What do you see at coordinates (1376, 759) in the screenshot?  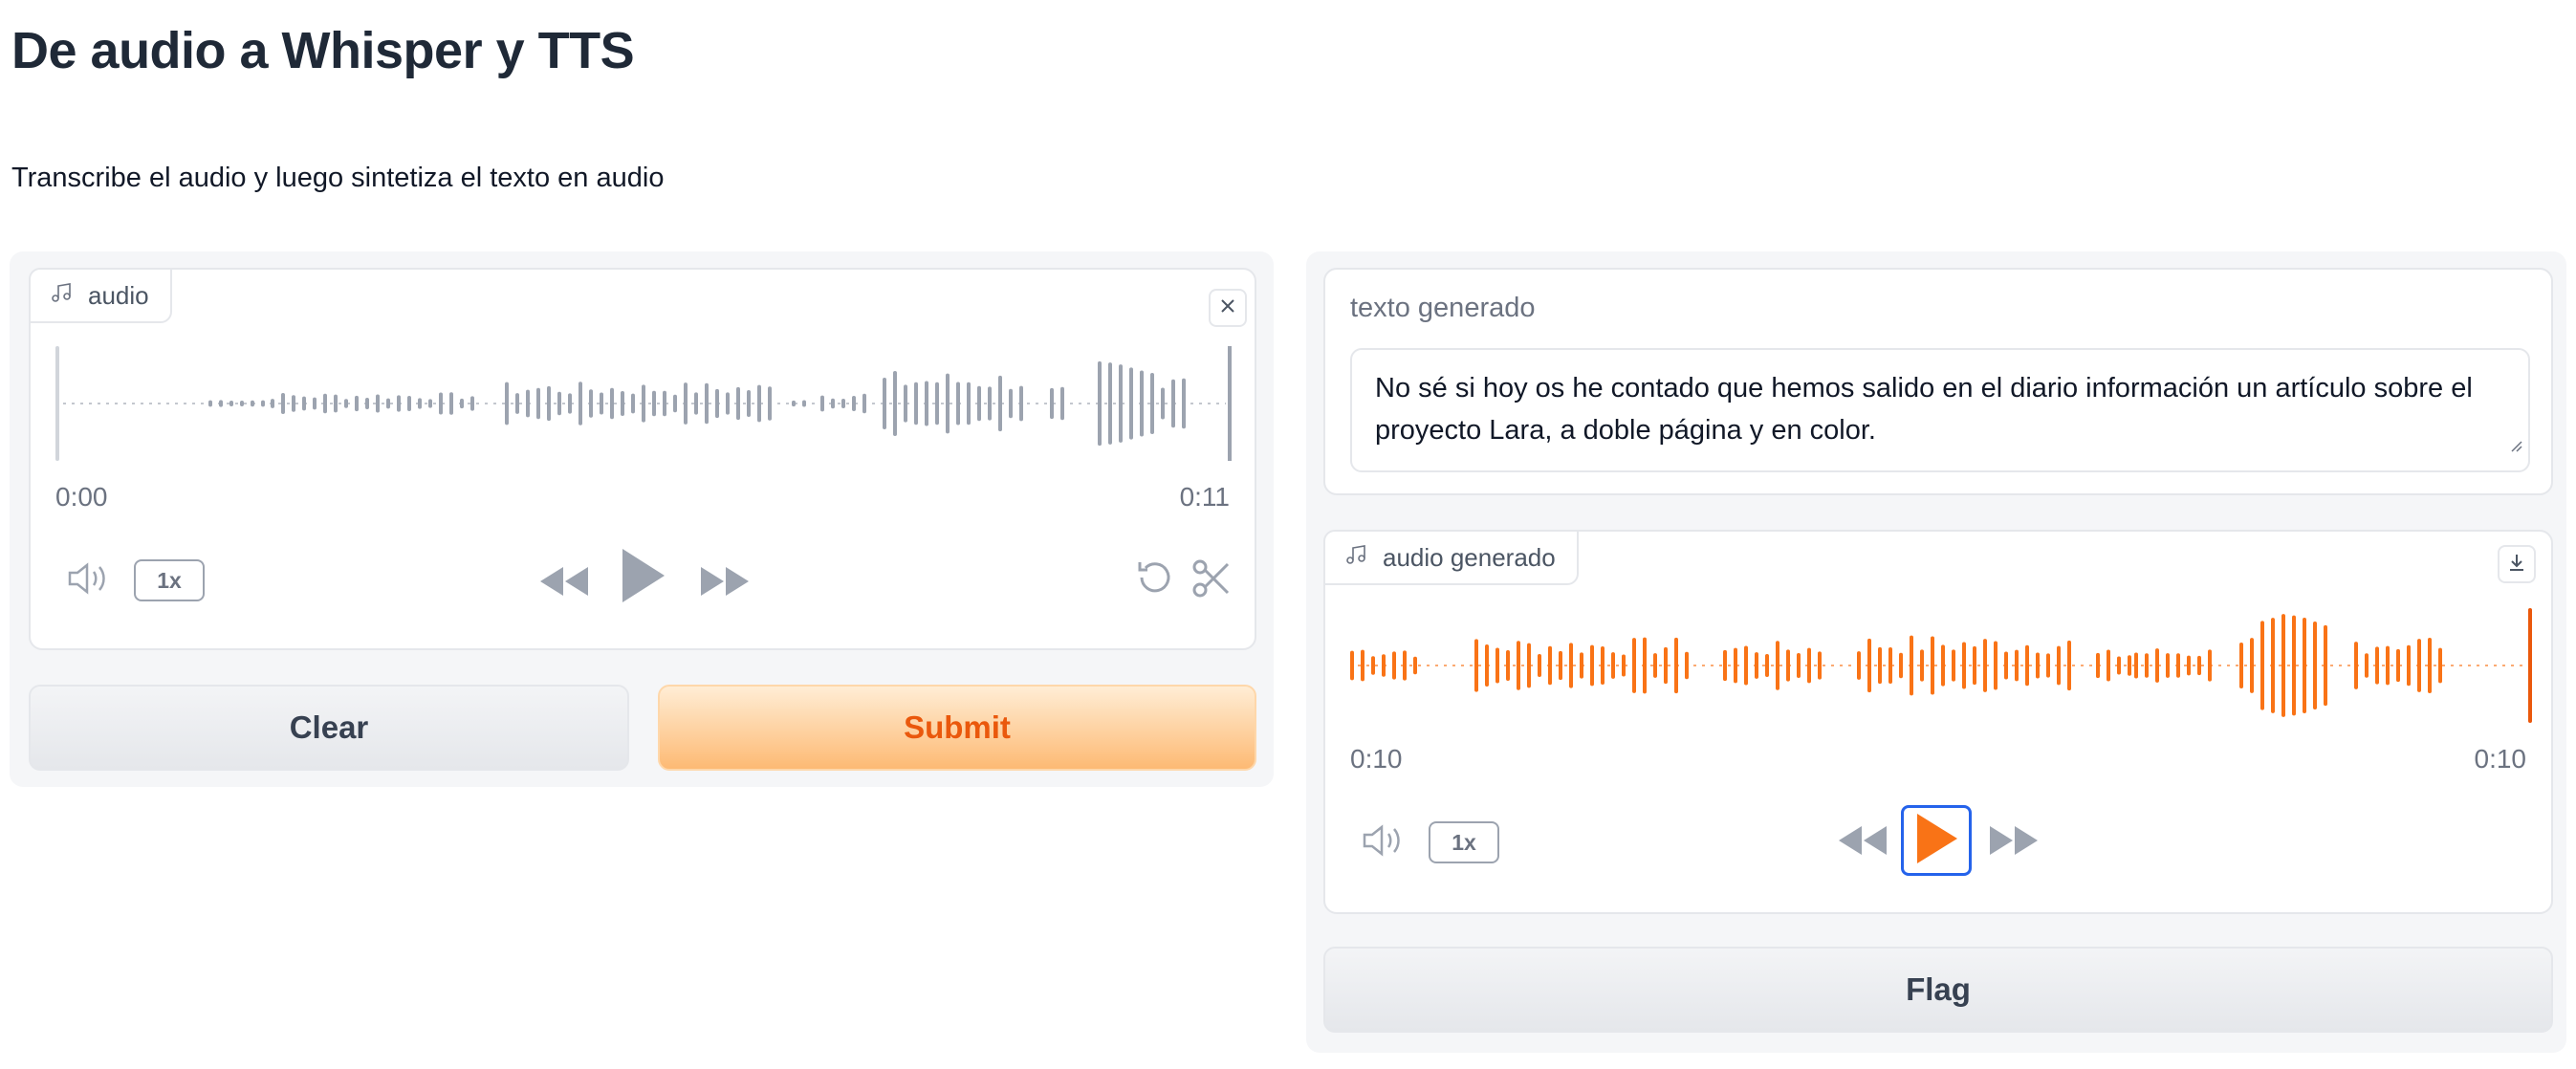 I see `output-time-start: 0:10` at bounding box center [1376, 759].